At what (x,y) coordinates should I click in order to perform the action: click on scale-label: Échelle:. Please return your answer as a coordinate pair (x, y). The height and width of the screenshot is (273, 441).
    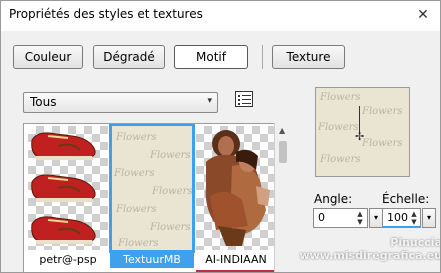
    Looking at the image, I should click on (406, 199).